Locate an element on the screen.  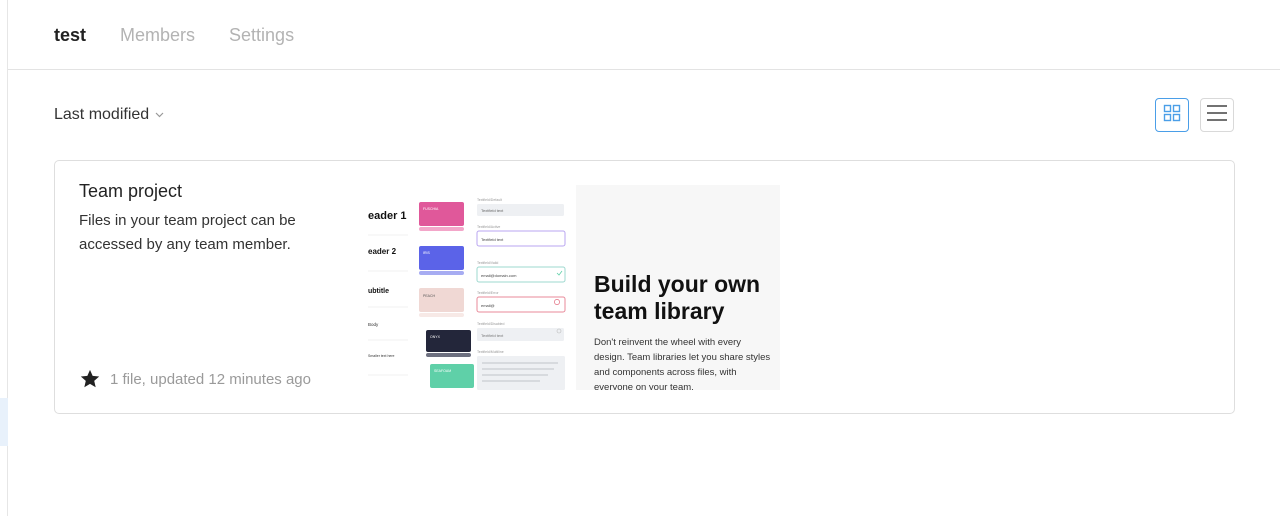
thumb-subtitle: ubtitle is located at coordinates (378, 291).